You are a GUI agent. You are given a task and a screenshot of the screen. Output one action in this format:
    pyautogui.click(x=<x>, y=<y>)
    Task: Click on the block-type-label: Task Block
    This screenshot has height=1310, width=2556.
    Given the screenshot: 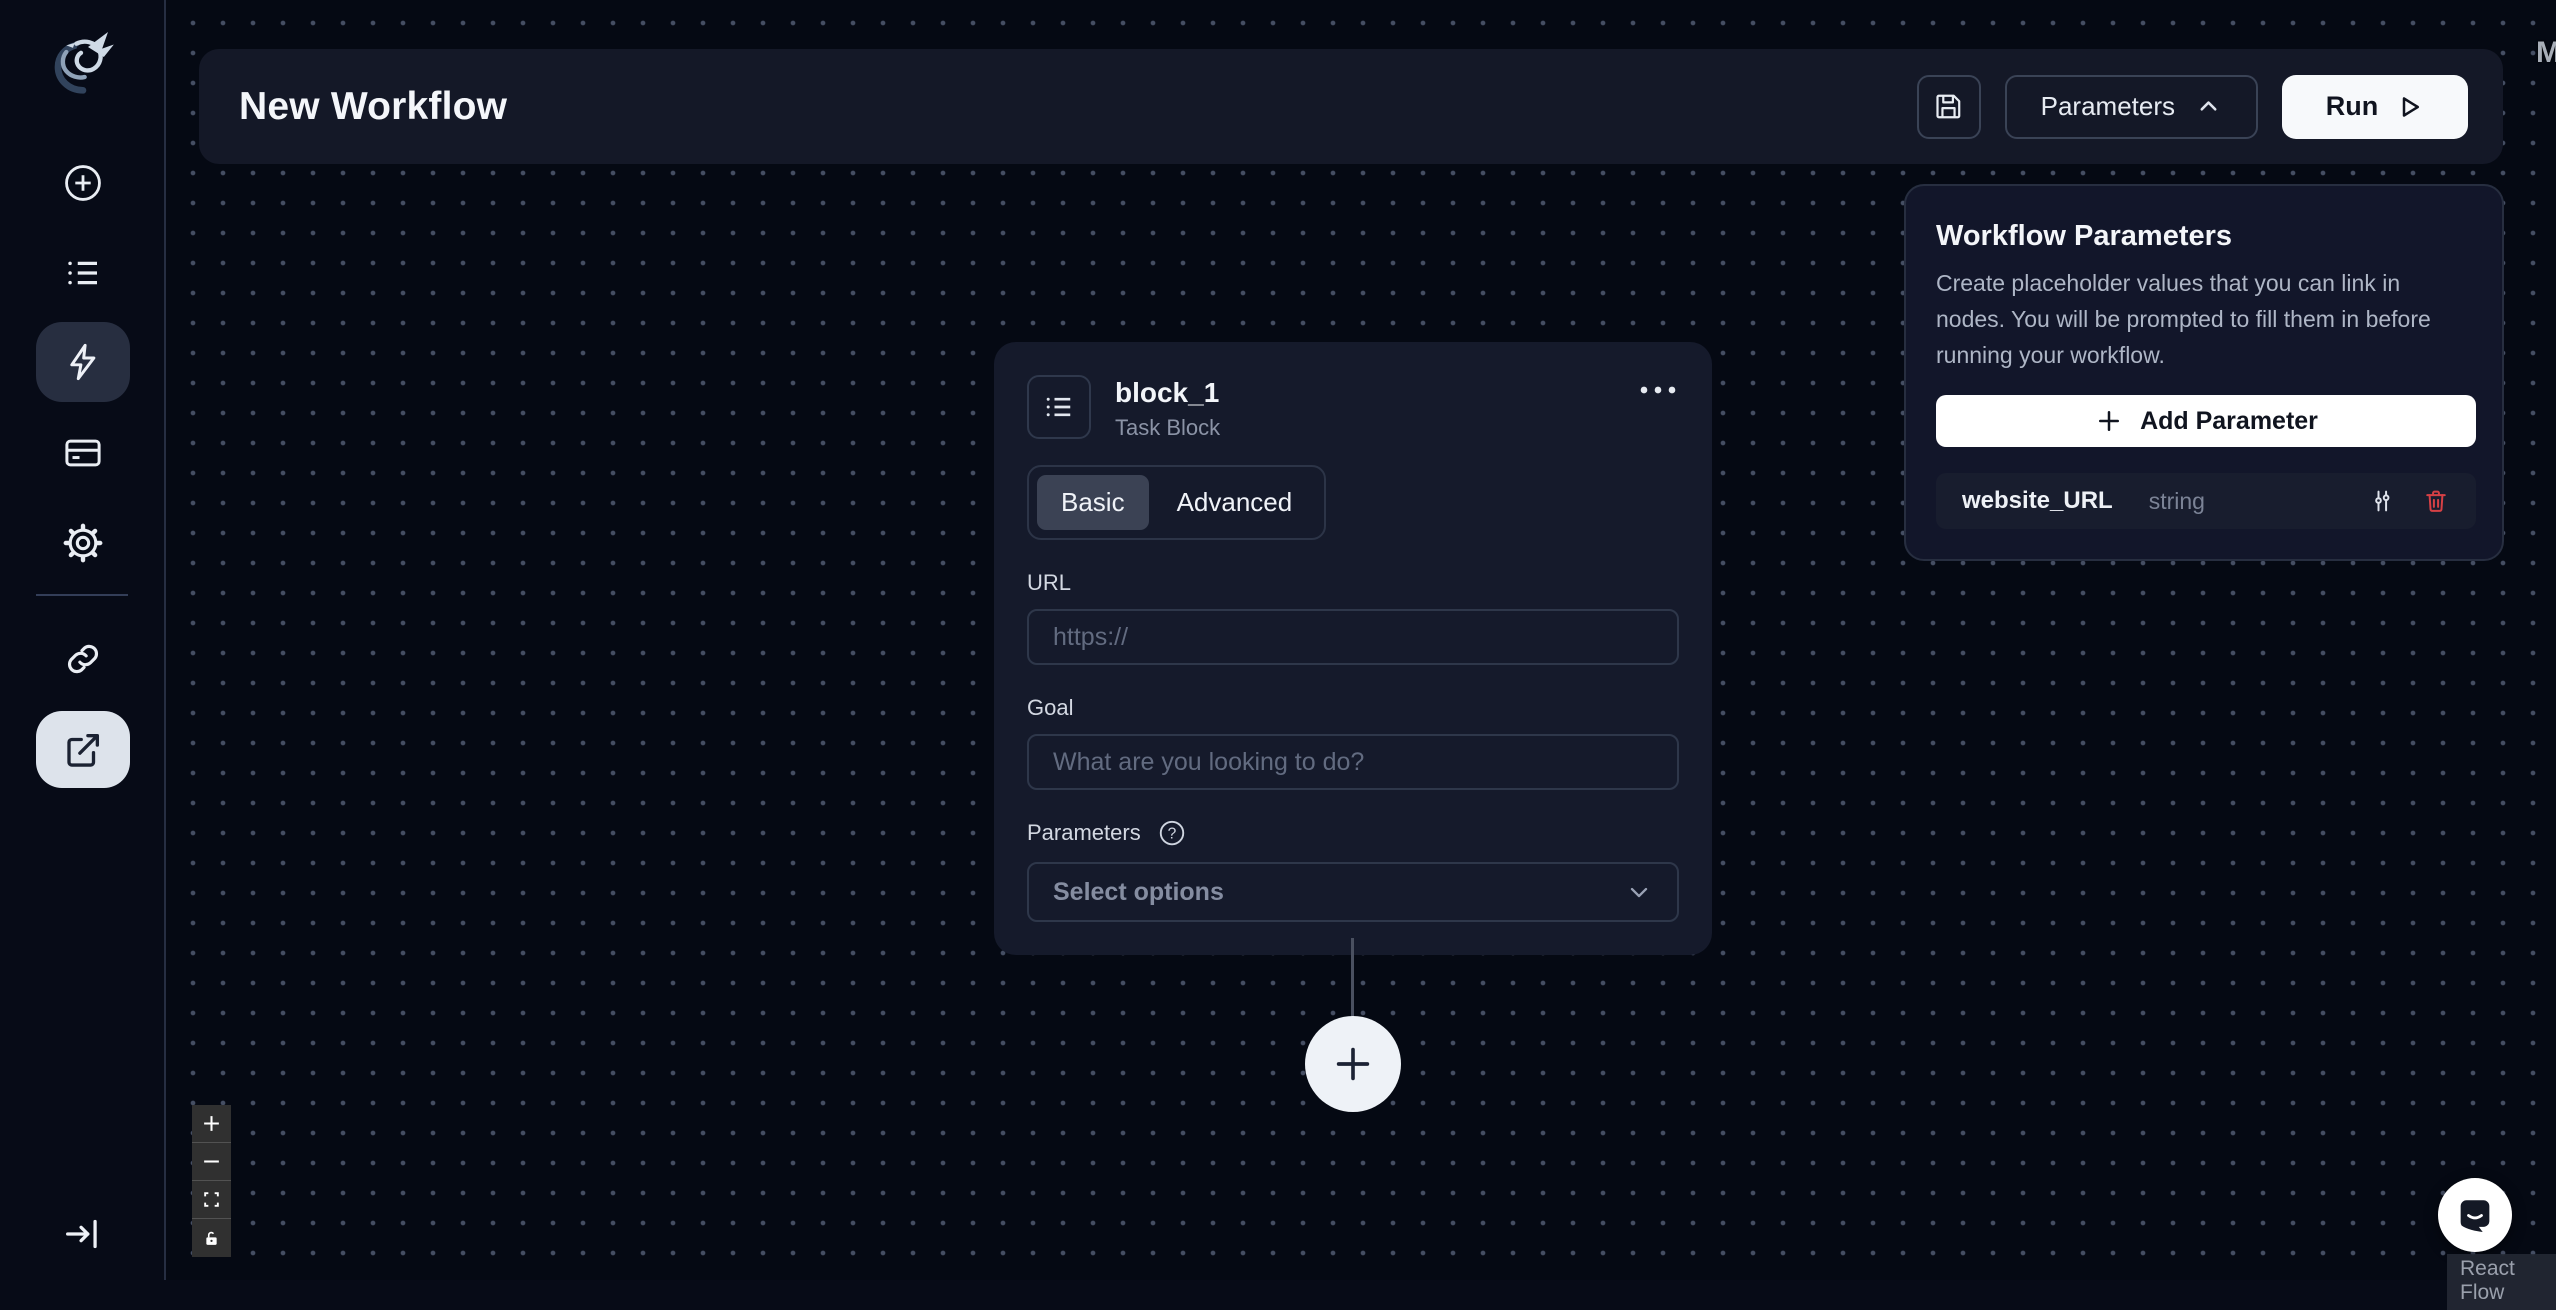 What is the action you would take?
    pyautogui.click(x=1168, y=427)
    